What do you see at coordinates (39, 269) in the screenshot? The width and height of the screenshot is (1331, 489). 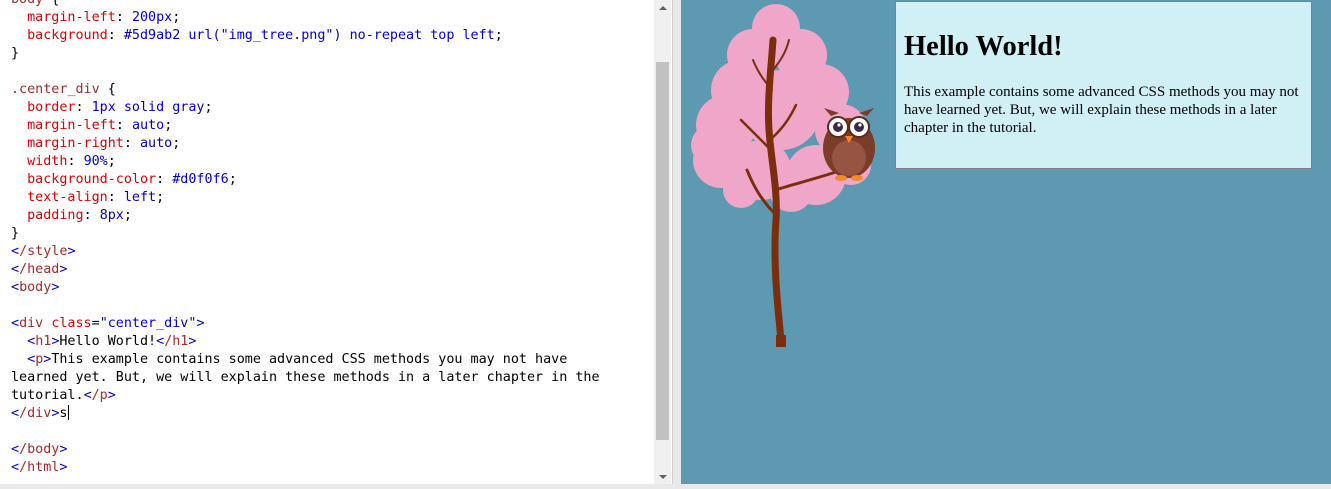 I see `code-line: </head>` at bounding box center [39, 269].